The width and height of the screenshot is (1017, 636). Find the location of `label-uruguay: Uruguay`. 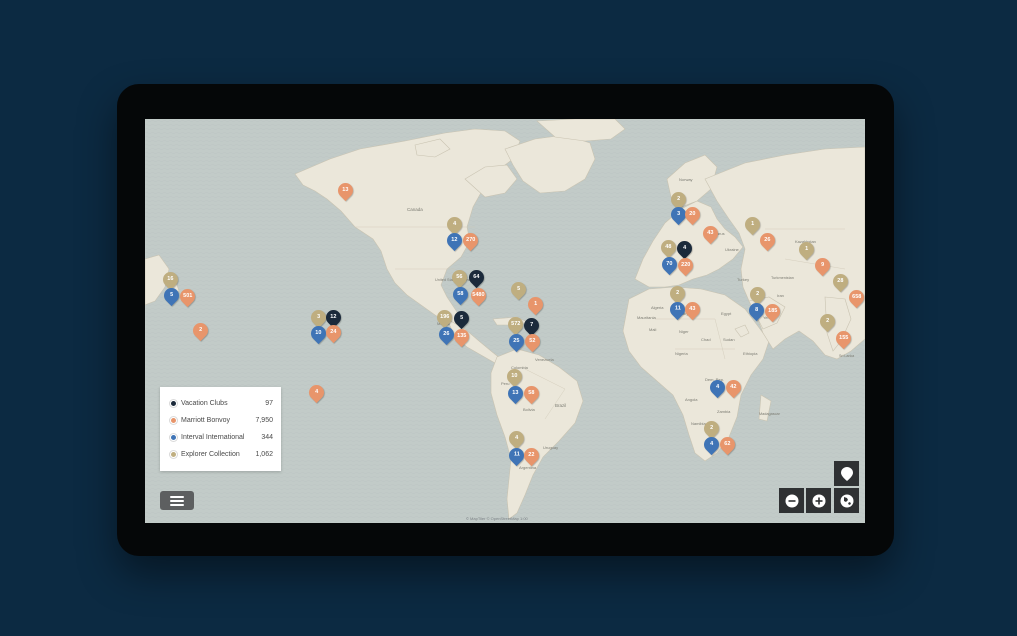

label-uruguay: Uruguay is located at coordinates (550, 447).